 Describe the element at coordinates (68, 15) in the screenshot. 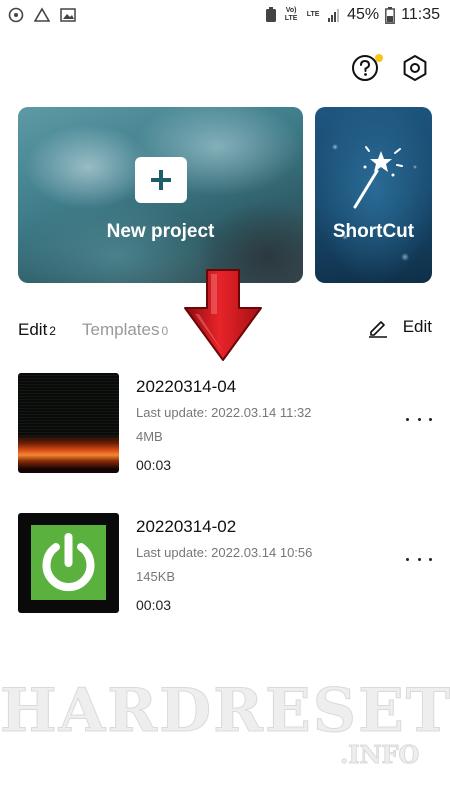

I see `image-icon` at that location.